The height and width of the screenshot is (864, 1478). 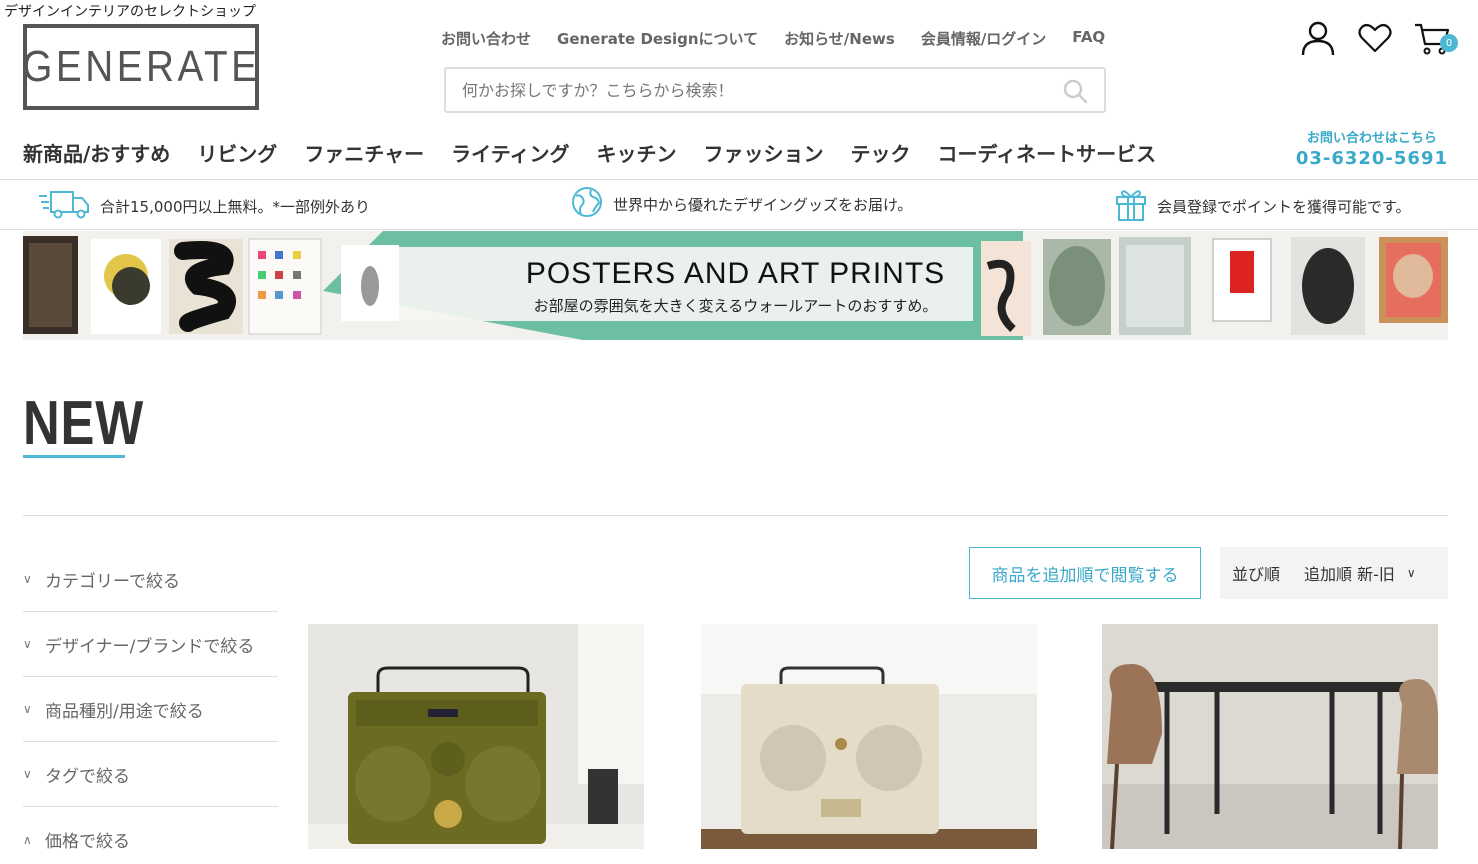 What do you see at coordinates (237, 152) in the screenshot?
I see `category-living: リビング` at bounding box center [237, 152].